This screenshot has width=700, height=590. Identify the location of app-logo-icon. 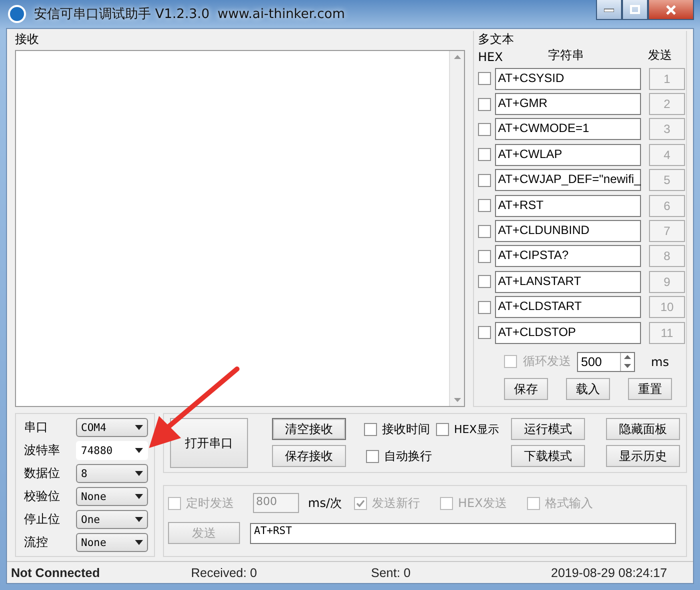
(17, 14).